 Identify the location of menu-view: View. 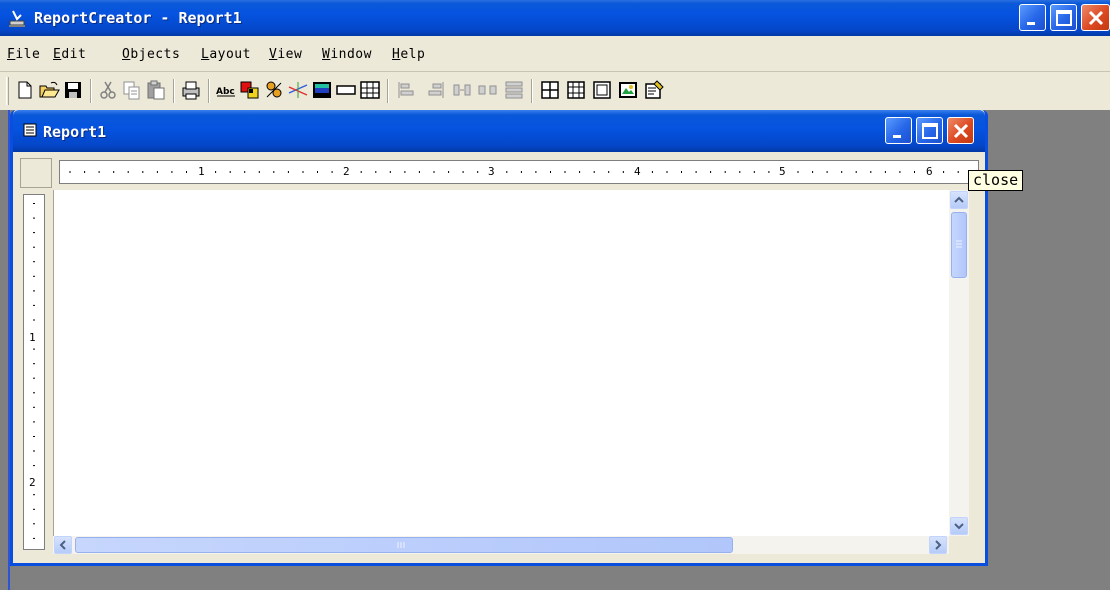
(285, 54).